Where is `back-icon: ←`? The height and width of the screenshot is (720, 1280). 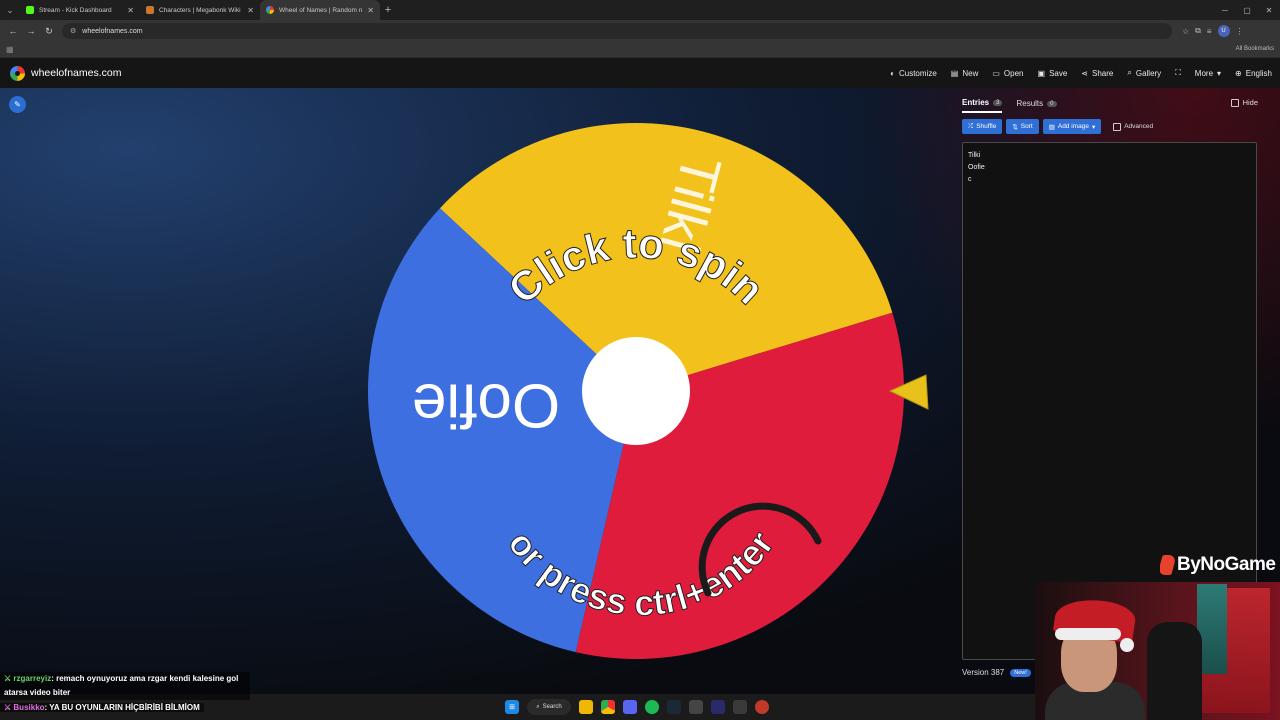 back-icon: ← is located at coordinates (13, 31).